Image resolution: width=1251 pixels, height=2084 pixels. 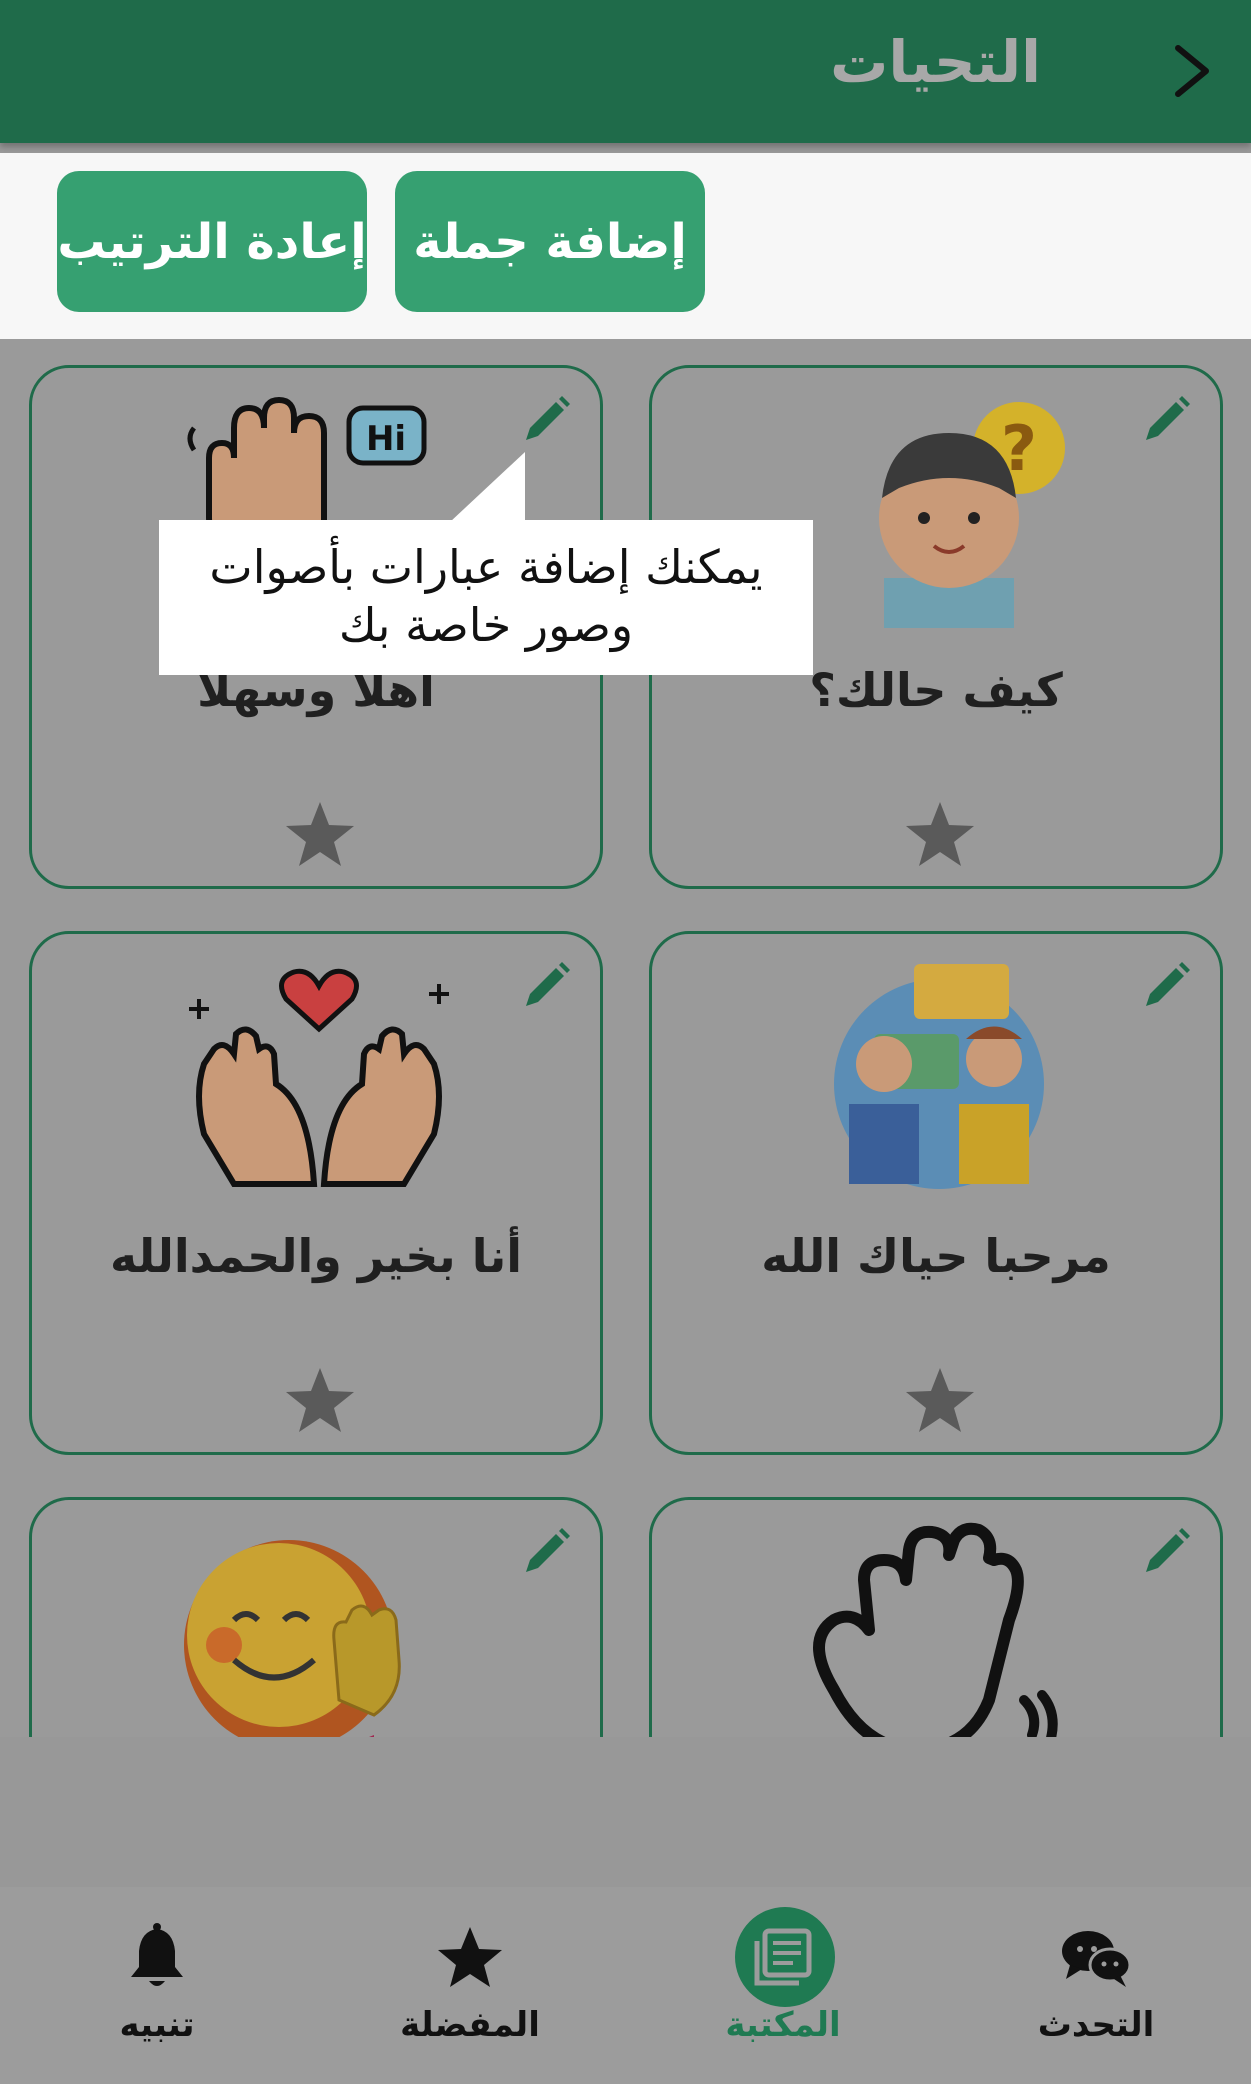 What do you see at coordinates (1195, 71) in the screenshot?
I see `chevron-right-icon` at bounding box center [1195, 71].